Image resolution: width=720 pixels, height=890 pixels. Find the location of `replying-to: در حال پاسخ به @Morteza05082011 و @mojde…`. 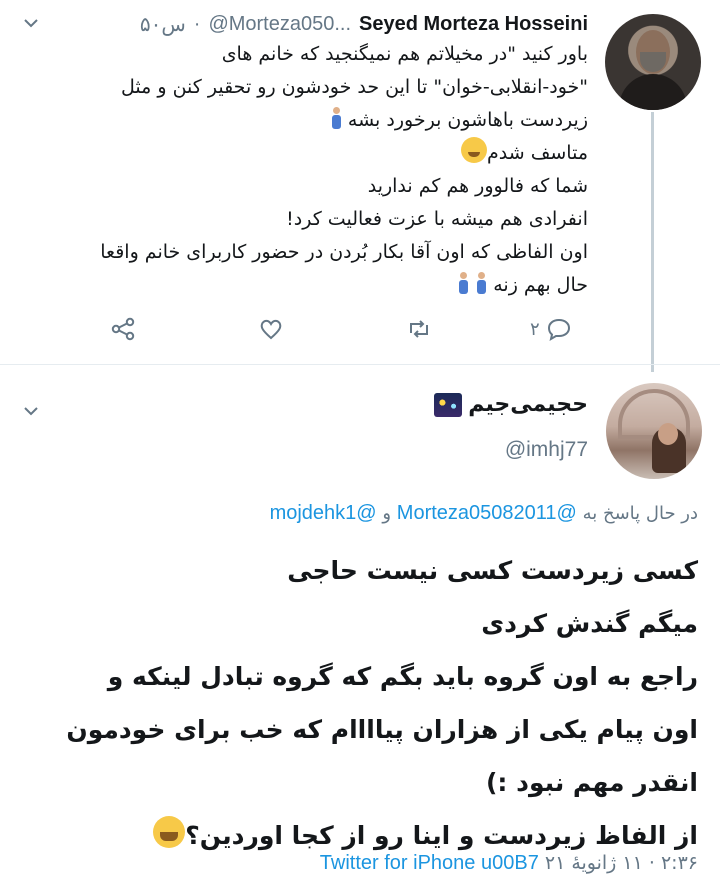

replying-to: در حال پاسخ به @Morteza05082011 و @mojde… is located at coordinates (484, 513).